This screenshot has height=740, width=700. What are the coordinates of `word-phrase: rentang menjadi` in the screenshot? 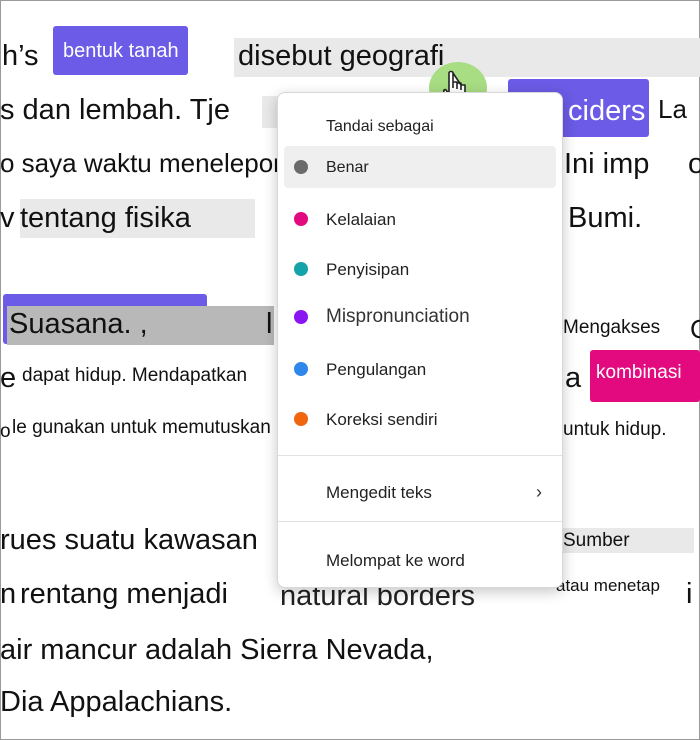 It's located at (124, 594).